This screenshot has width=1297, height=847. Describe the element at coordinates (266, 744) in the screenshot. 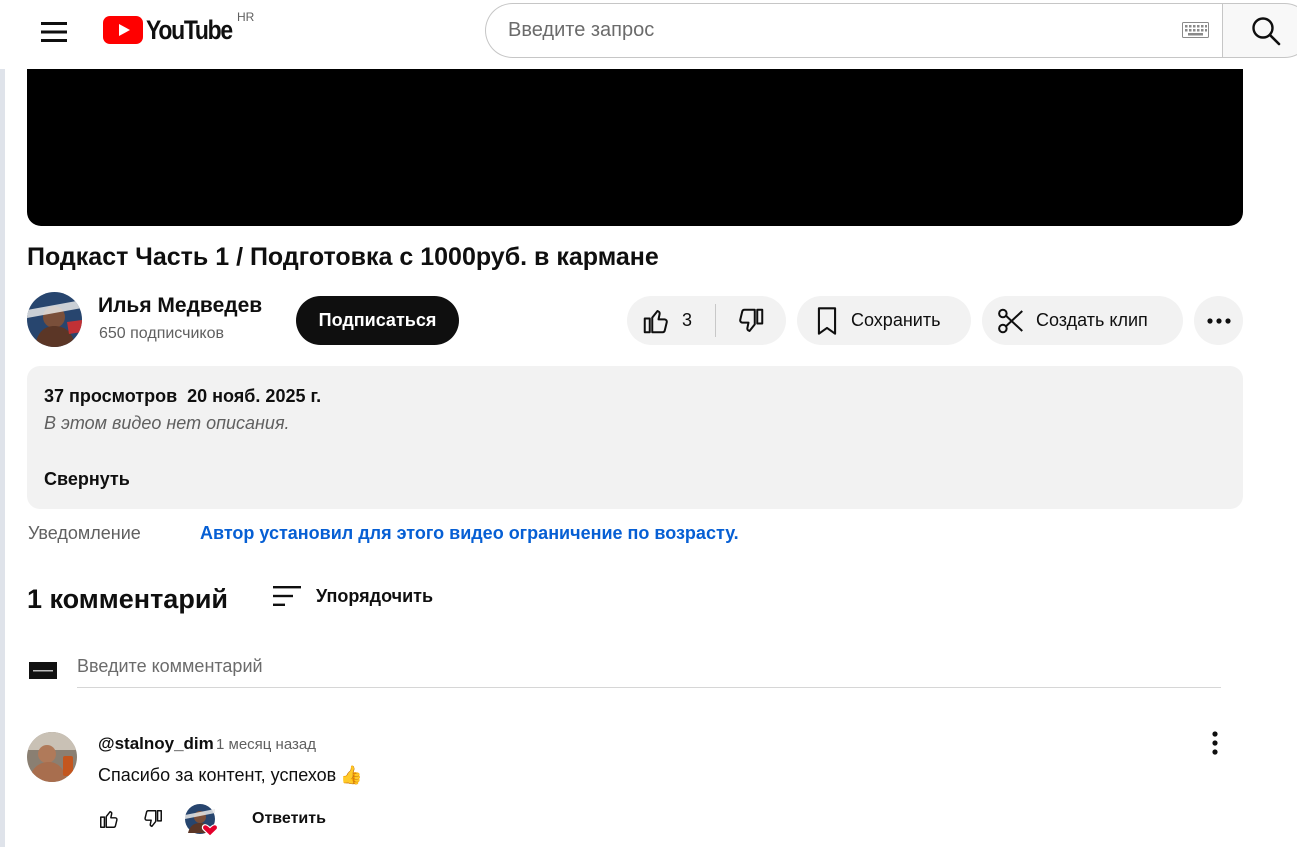

I see `comment-time: 1 месяц назад` at that location.